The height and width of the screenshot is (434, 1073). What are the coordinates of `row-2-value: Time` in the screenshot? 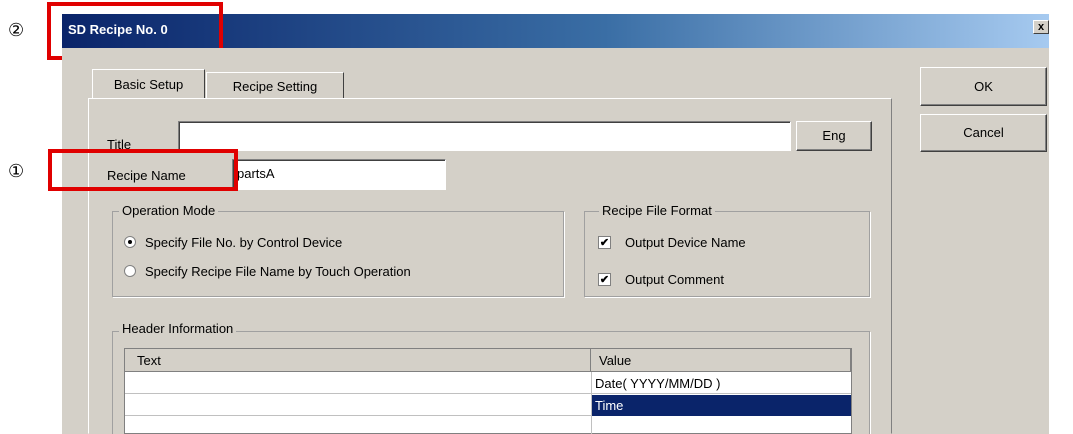 It's located at (609, 405).